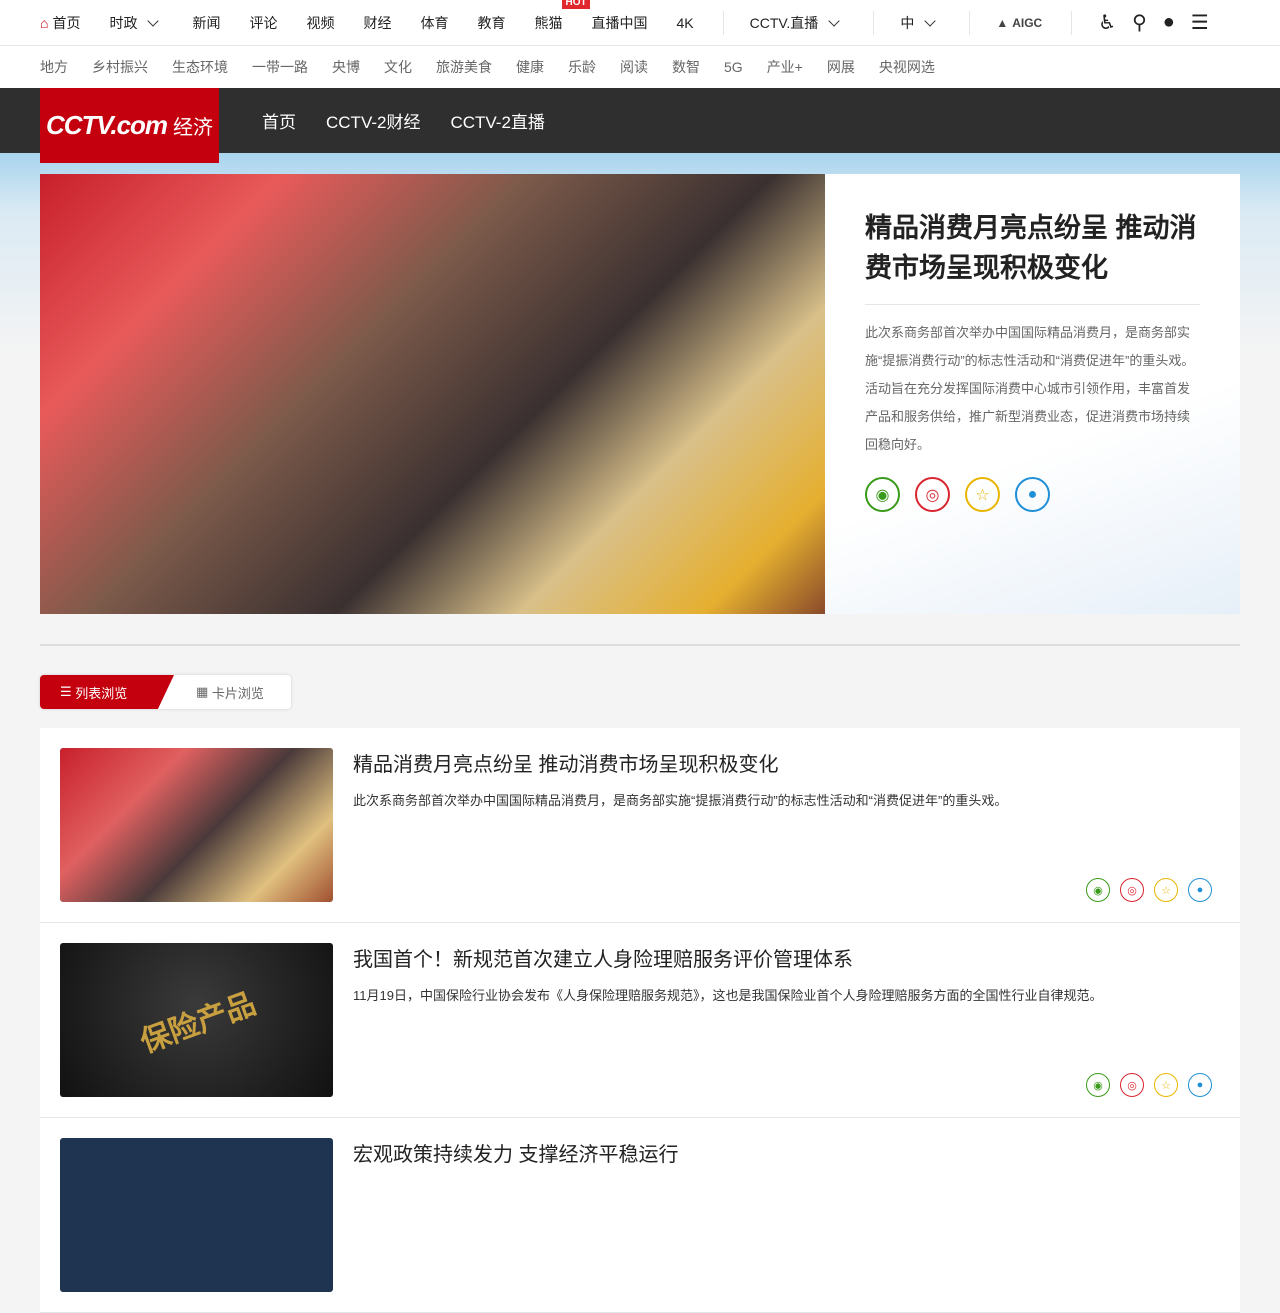  What do you see at coordinates (320, 23) in the screenshot?
I see `nav-video: 视频` at bounding box center [320, 23].